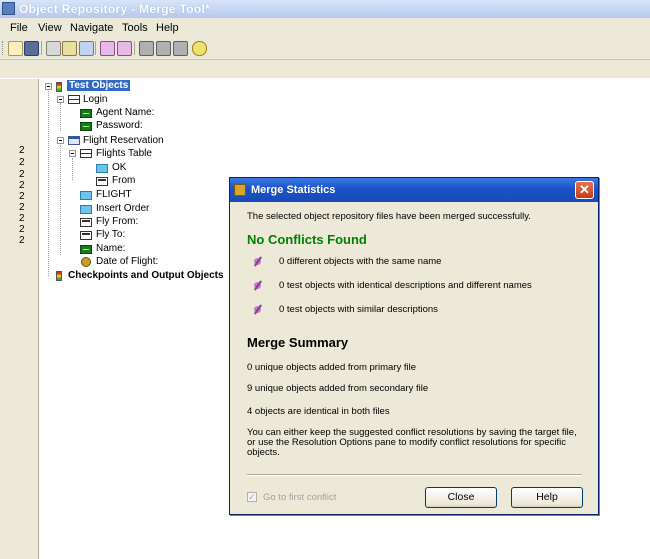 The height and width of the screenshot is (559, 650). I want to click on go-to-first-conflict-label: Go to first conflict, so click(300, 497).